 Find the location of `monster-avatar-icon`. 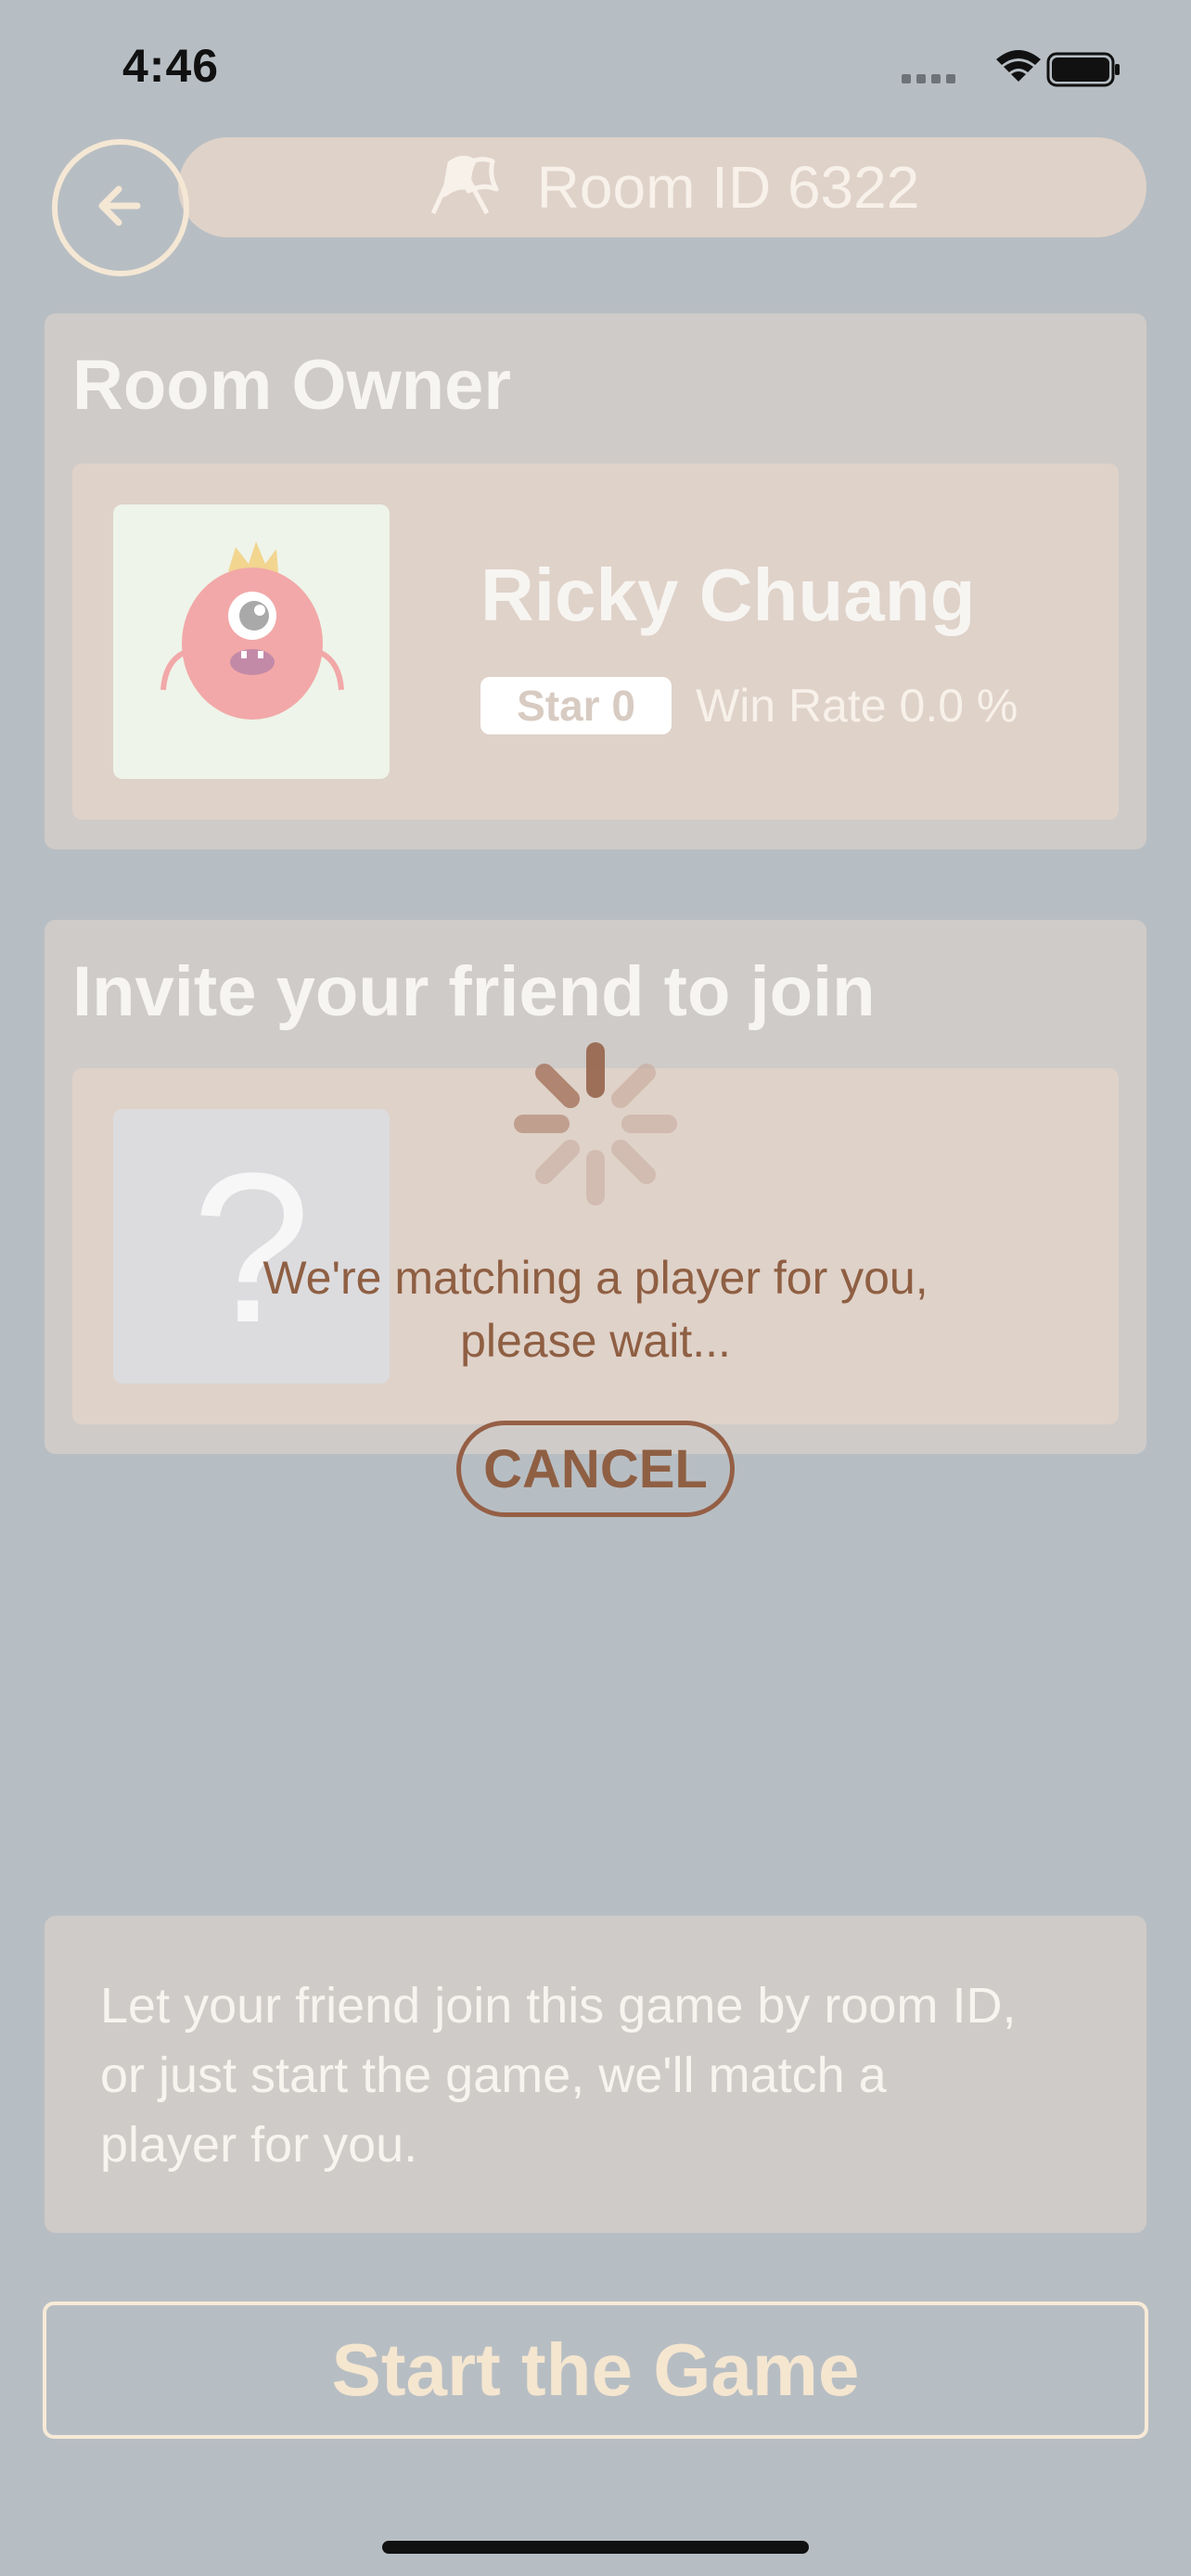

monster-avatar-icon is located at coordinates (252, 631).